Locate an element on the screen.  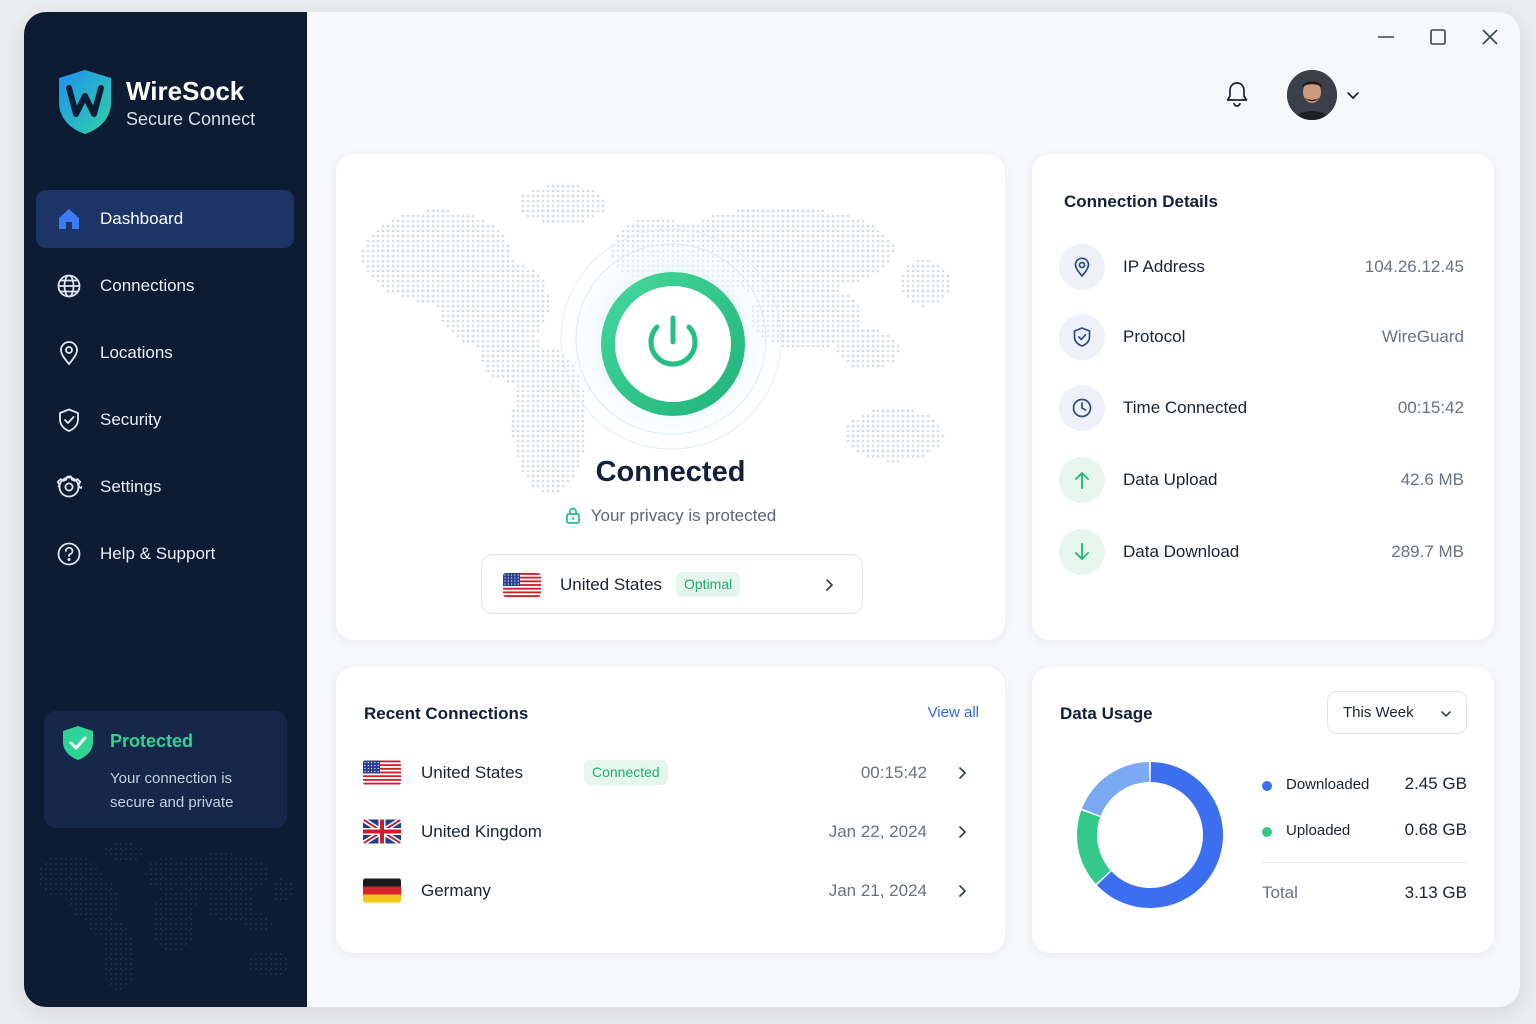
legend-uploaded: Uploaded 0.68 GB is located at coordinates (1364, 831).